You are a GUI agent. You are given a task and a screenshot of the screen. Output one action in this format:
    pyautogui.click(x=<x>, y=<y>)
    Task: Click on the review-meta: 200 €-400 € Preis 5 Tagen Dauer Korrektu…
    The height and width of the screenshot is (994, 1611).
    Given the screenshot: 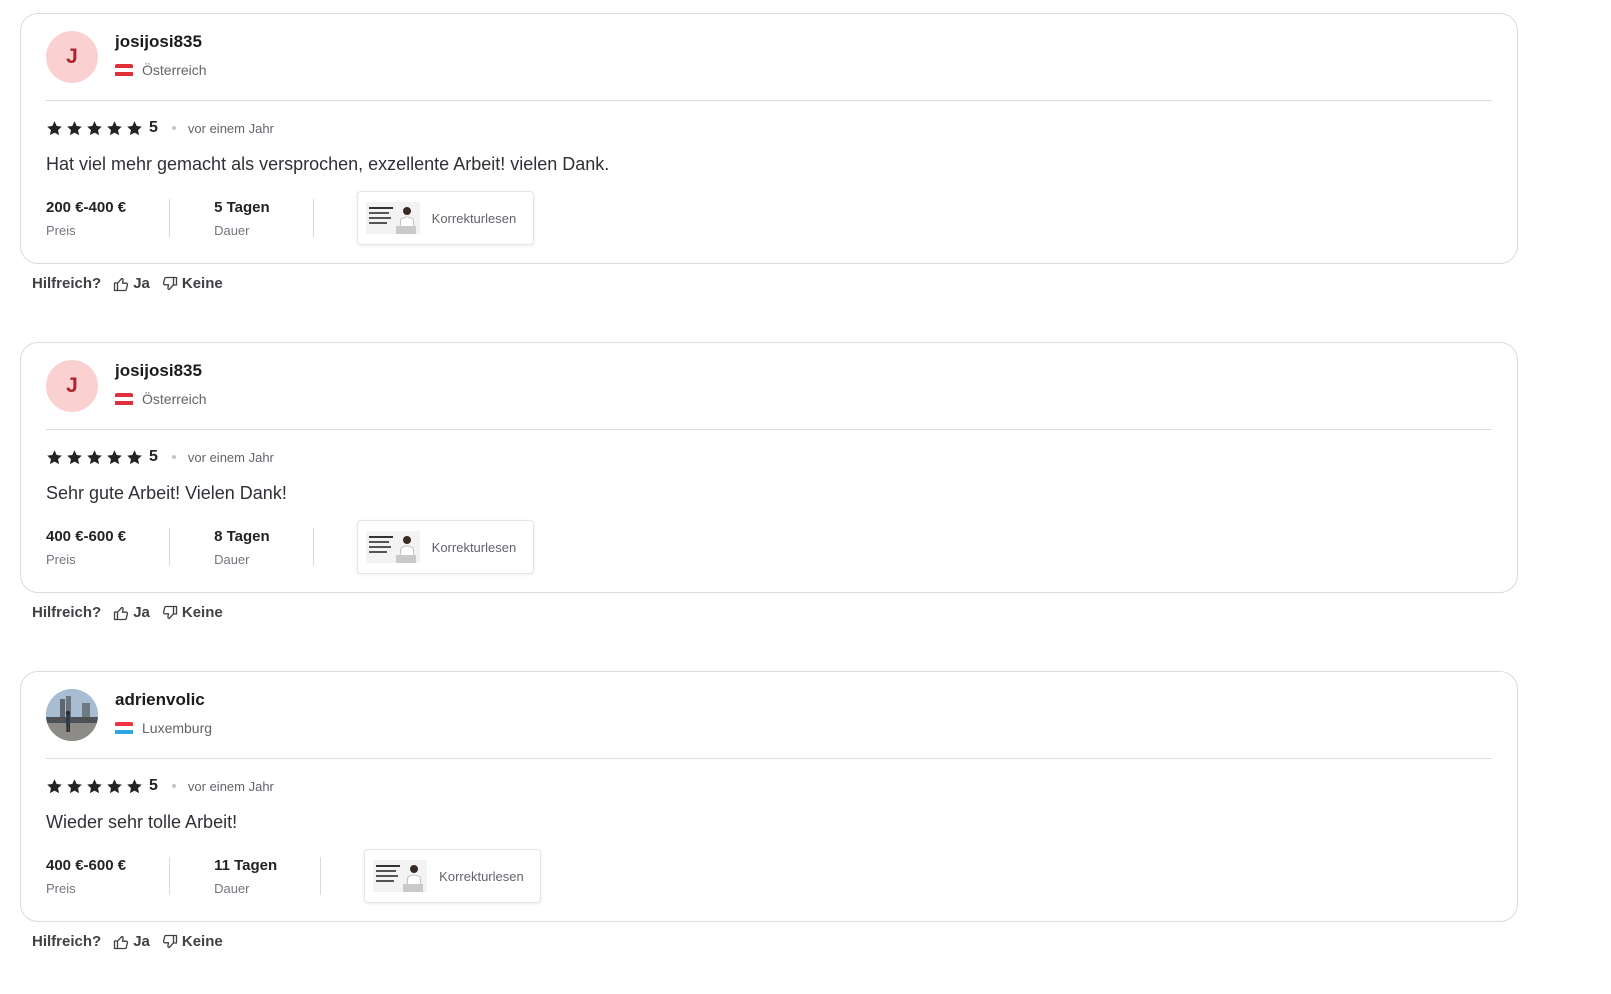 What is the action you would take?
    pyautogui.click(x=290, y=218)
    